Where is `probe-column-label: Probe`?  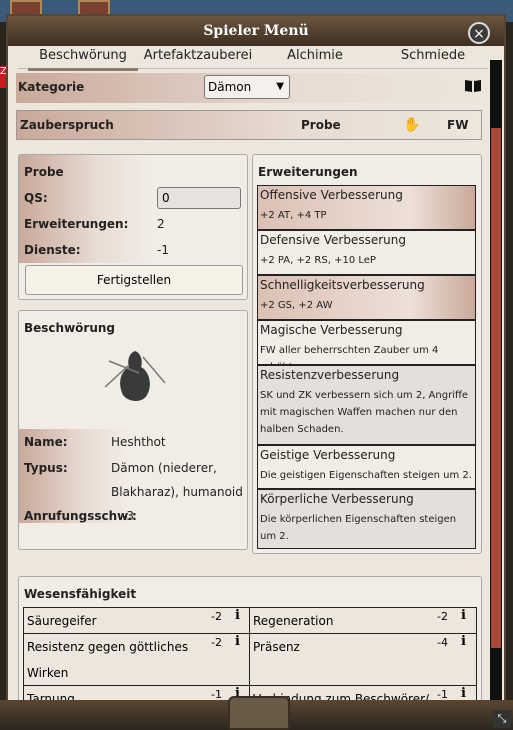 probe-column-label: Probe is located at coordinates (321, 125).